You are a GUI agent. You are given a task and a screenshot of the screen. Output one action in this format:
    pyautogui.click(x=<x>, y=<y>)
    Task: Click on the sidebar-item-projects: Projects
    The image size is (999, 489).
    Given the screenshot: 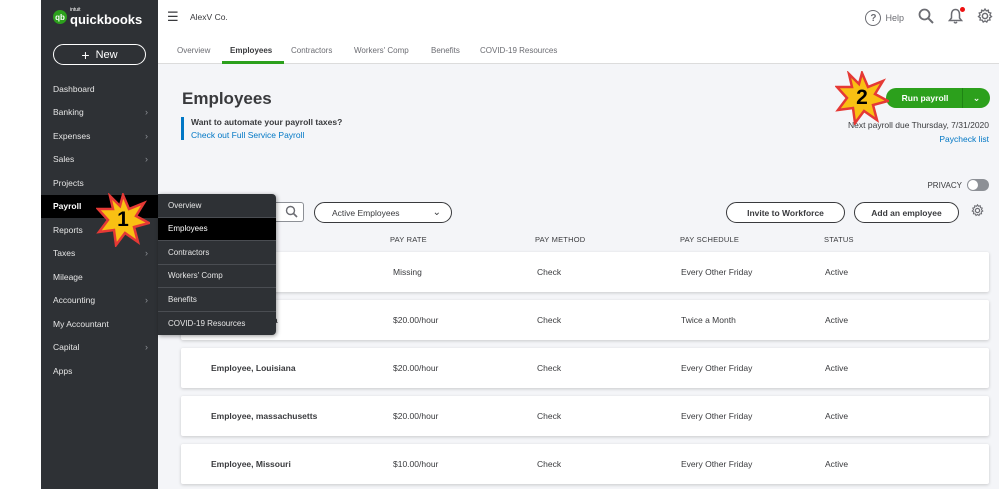 What is the action you would take?
    pyautogui.click(x=99, y=183)
    